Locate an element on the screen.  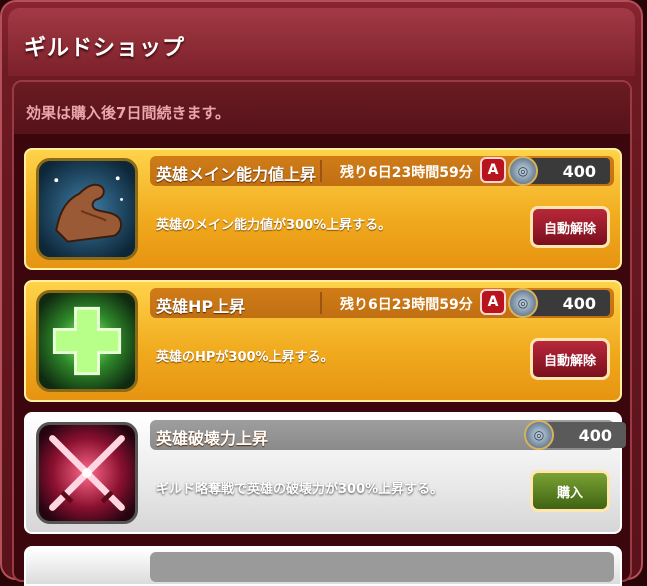
item-name: 英雄破壊力上昇 is located at coordinates (212, 438).